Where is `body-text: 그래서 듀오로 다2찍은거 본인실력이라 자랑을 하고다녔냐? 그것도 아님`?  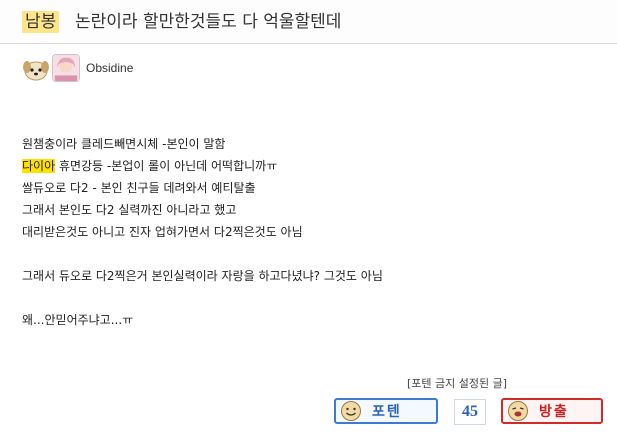 body-text: 그래서 듀오로 다2찍은거 본인실력이라 자랑을 하고다녔냐? 그것도 아님 is located at coordinates (202, 276).